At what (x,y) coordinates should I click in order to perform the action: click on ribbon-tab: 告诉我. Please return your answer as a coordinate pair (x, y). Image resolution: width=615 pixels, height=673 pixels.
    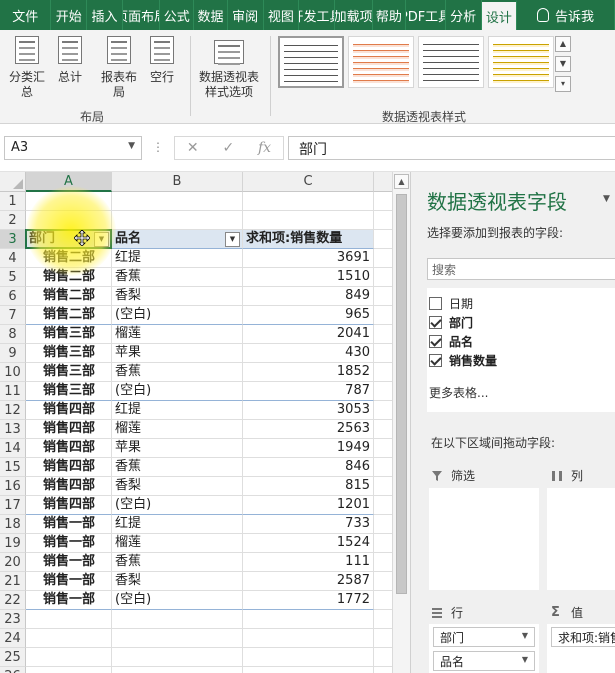
    Looking at the image, I should click on (566, 15).